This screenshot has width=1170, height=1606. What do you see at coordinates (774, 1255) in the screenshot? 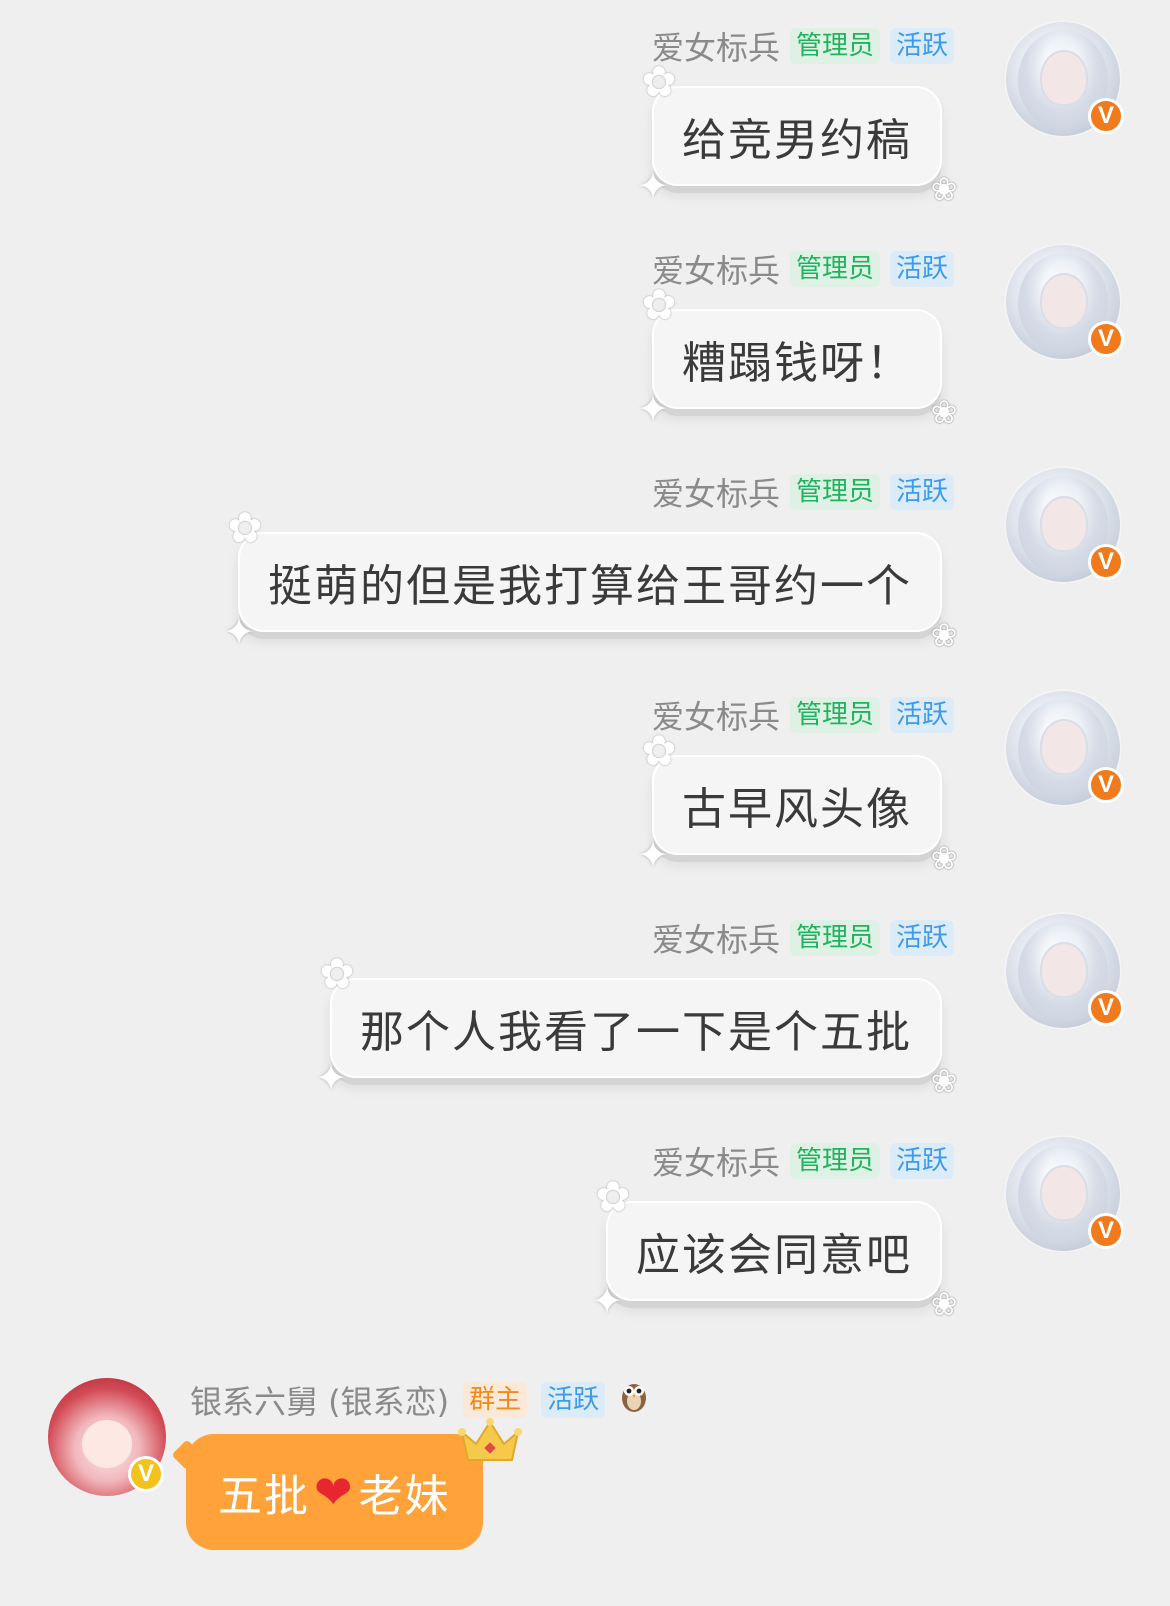
I see `message-text: 应该会同意吧` at bounding box center [774, 1255].